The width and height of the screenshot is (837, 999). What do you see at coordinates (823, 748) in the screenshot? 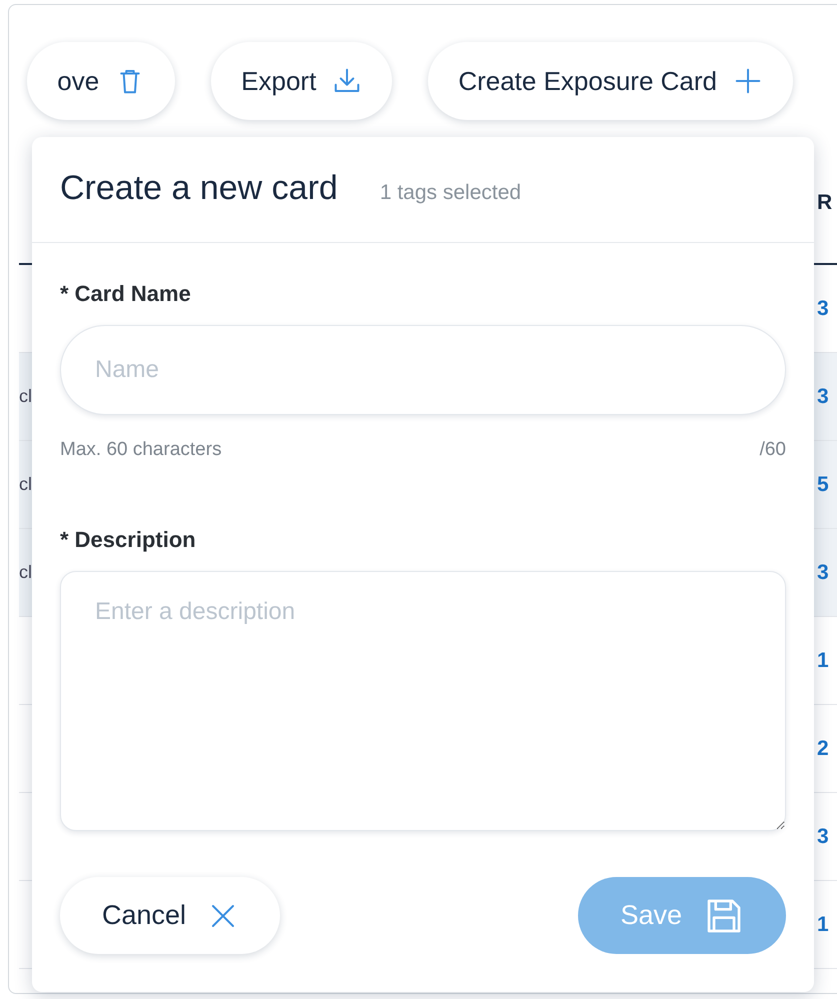
I see `table-cell-text: 2` at bounding box center [823, 748].